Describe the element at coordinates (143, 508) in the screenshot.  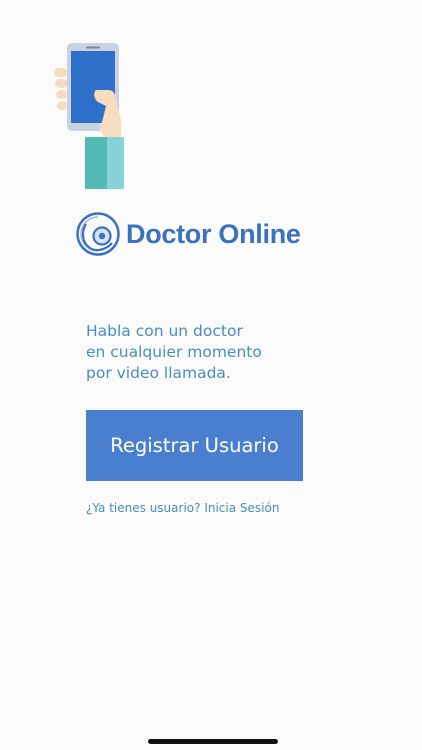
I see `login-prompt: ¿Ya tienes usuario?` at that location.